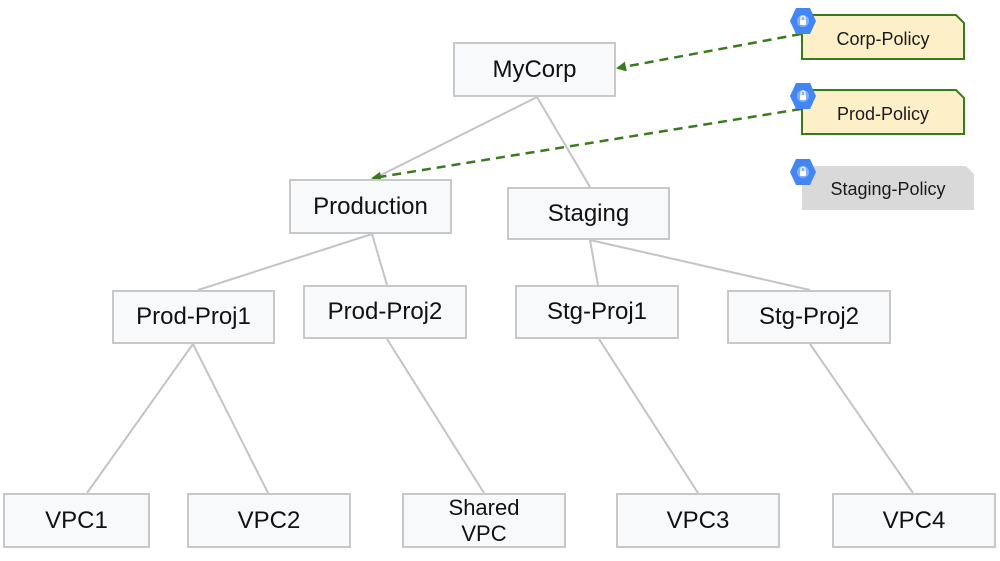 The width and height of the screenshot is (1000, 561). I want to click on edge-stg-proj1-to-vpc3, so click(648, 416).